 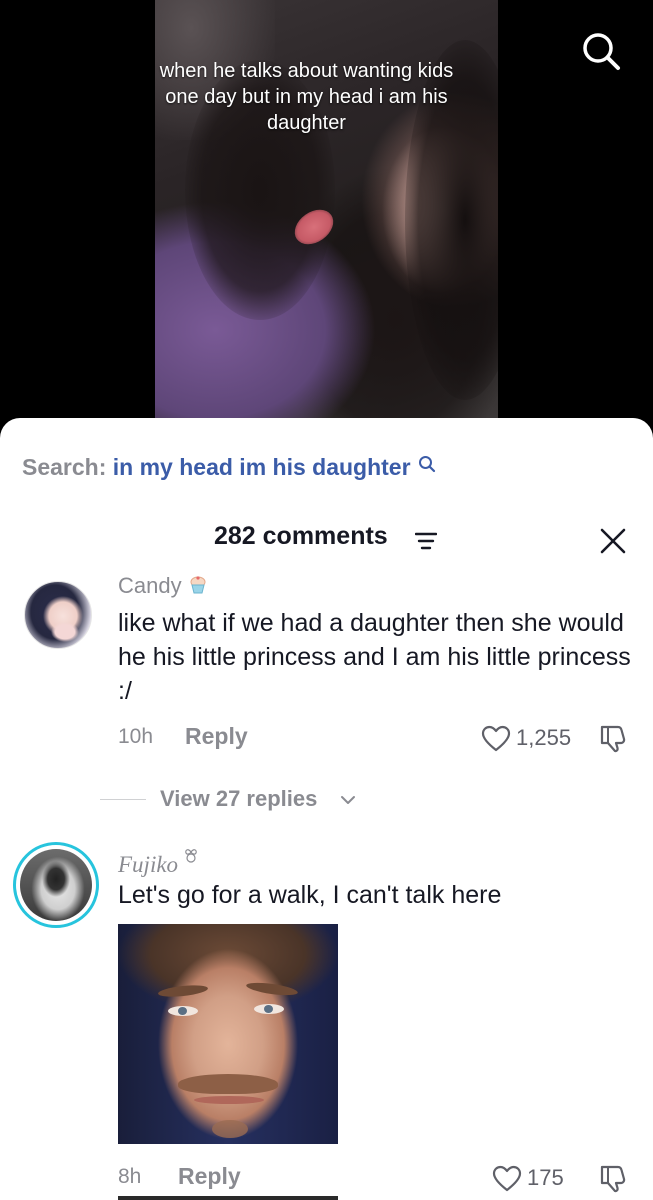 What do you see at coordinates (191, 856) in the screenshot?
I see `bow-icon` at bounding box center [191, 856].